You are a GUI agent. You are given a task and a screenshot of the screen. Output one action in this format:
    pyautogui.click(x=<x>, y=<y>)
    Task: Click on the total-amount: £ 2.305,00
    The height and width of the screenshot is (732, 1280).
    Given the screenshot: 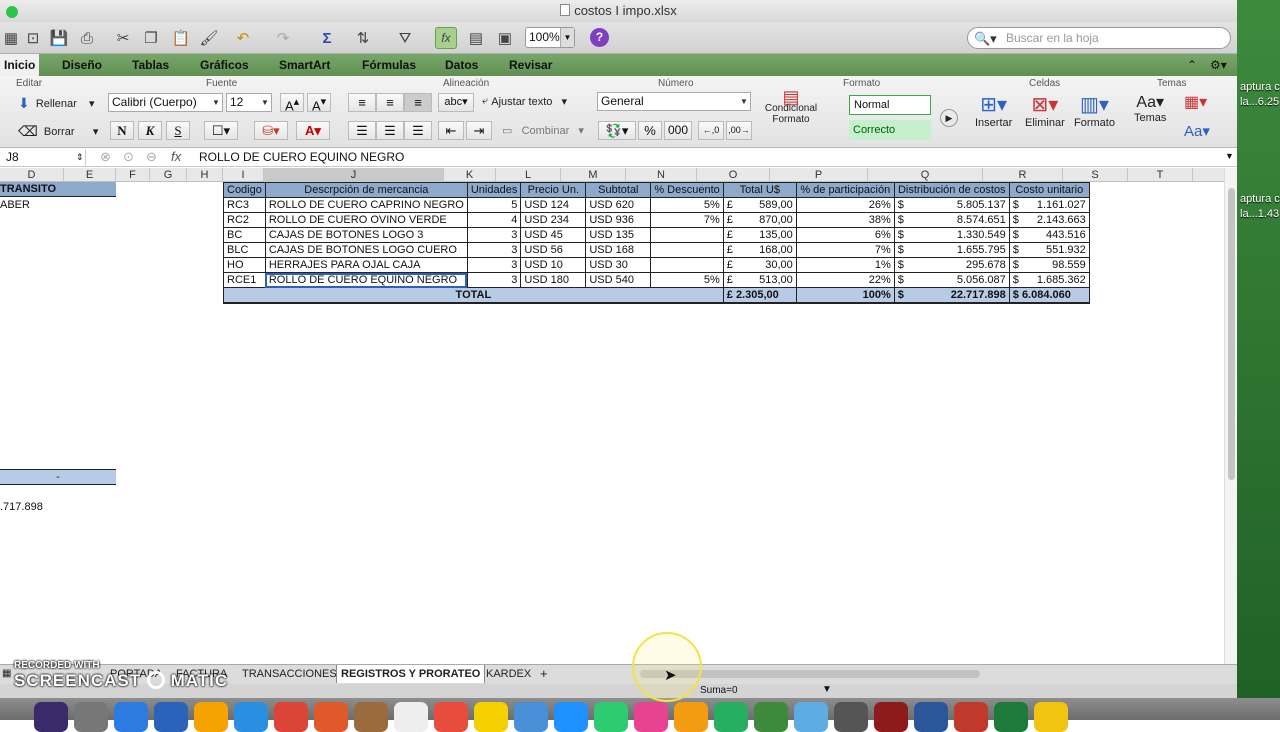 What is the action you would take?
    pyautogui.click(x=759, y=295)
    